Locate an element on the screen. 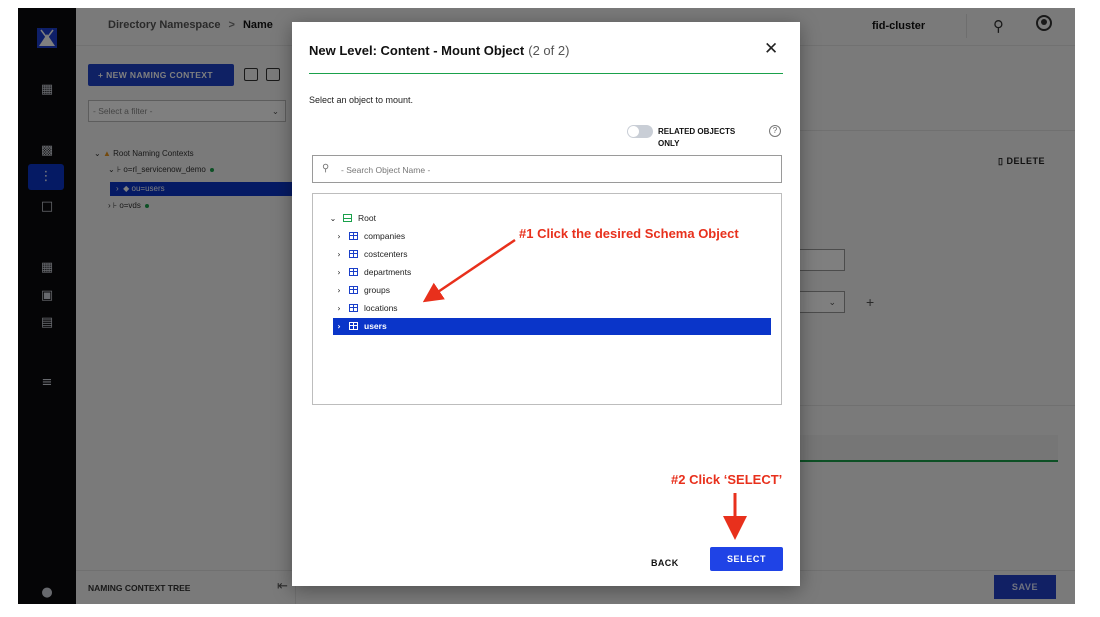 This screenshot has height=617, width=1100. progress-bar is located at coordinates (546, 73).